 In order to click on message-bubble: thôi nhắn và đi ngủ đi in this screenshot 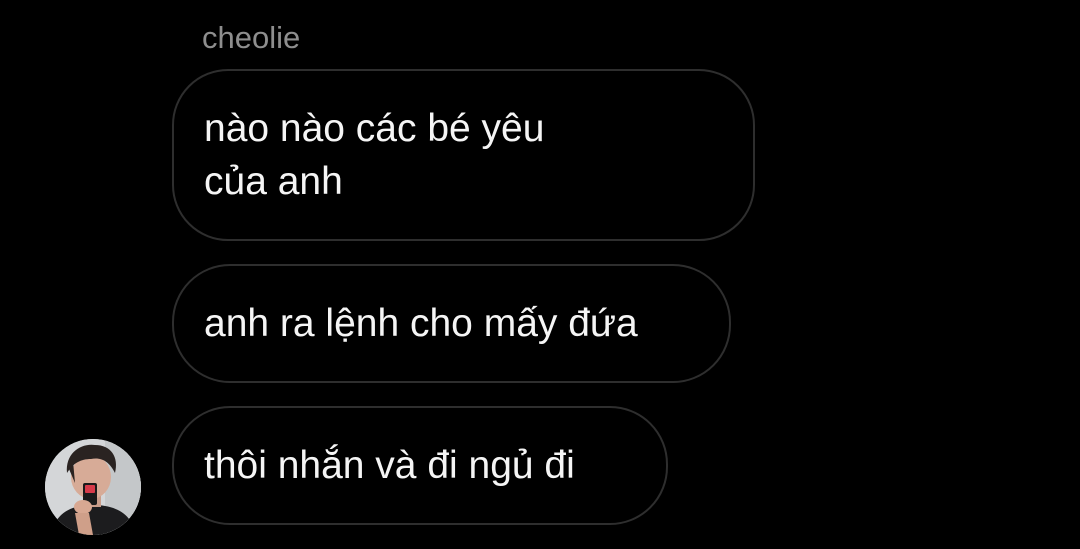, I will do `click(420, 465)`.